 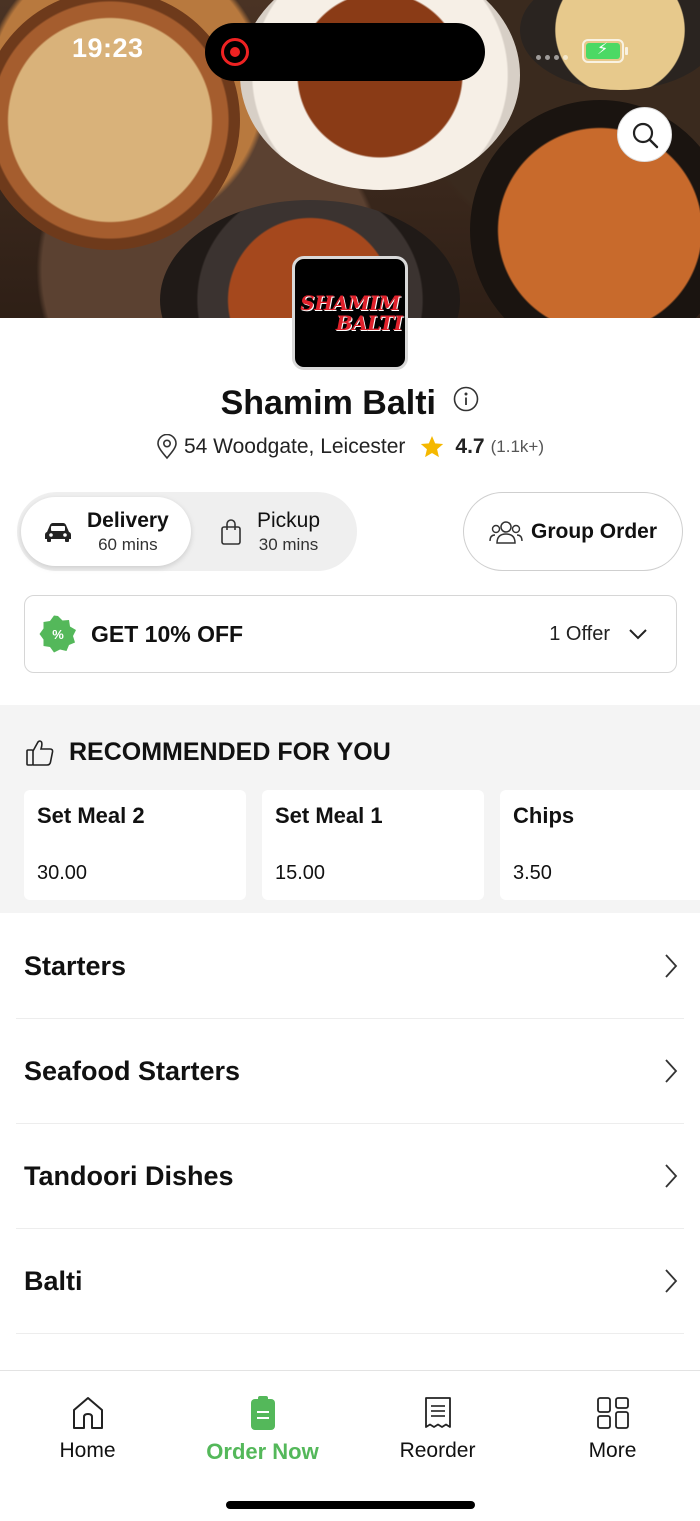 I want to click on delivery-option: Delivery 60 mins, so click(x=106, y=531).